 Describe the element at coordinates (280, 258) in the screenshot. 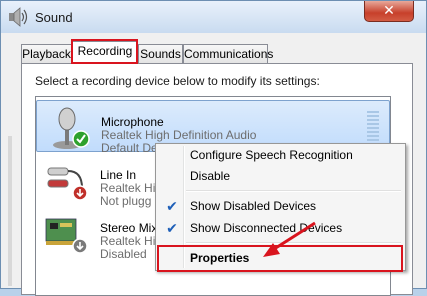

I see `properties-highlight` at that location.